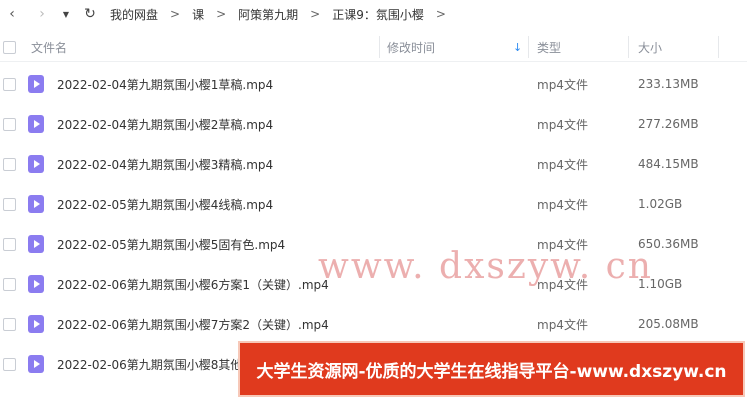 This screenshot has width=747, height=398. I want to click on select-all-checkbox, so click(9, 47).